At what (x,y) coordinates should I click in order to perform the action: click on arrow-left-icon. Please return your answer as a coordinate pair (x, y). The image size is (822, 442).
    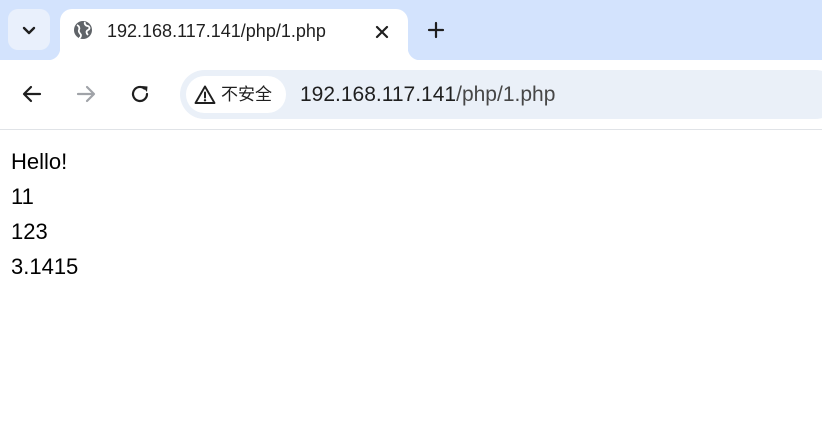
    Looking at the image, I should click on (32, 94).